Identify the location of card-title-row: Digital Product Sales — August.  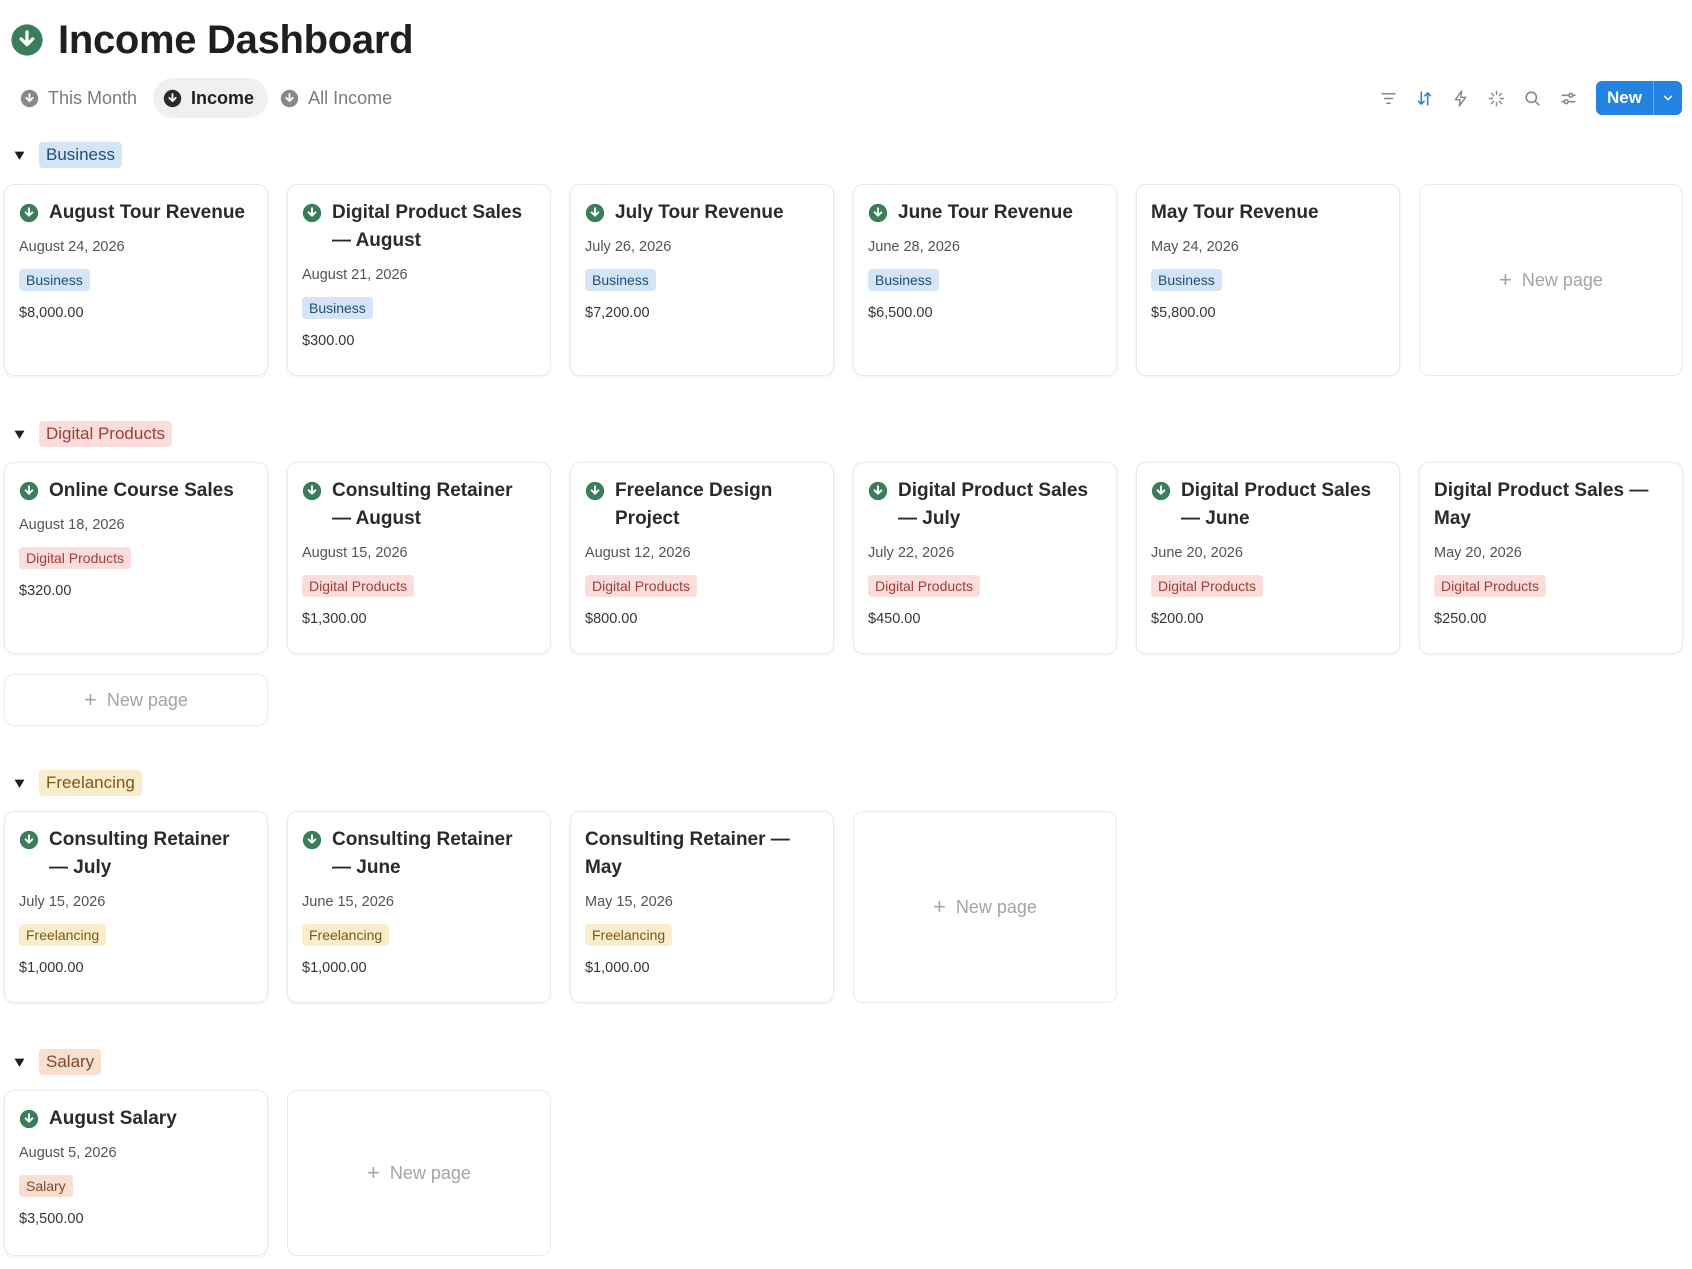
(419, 227).